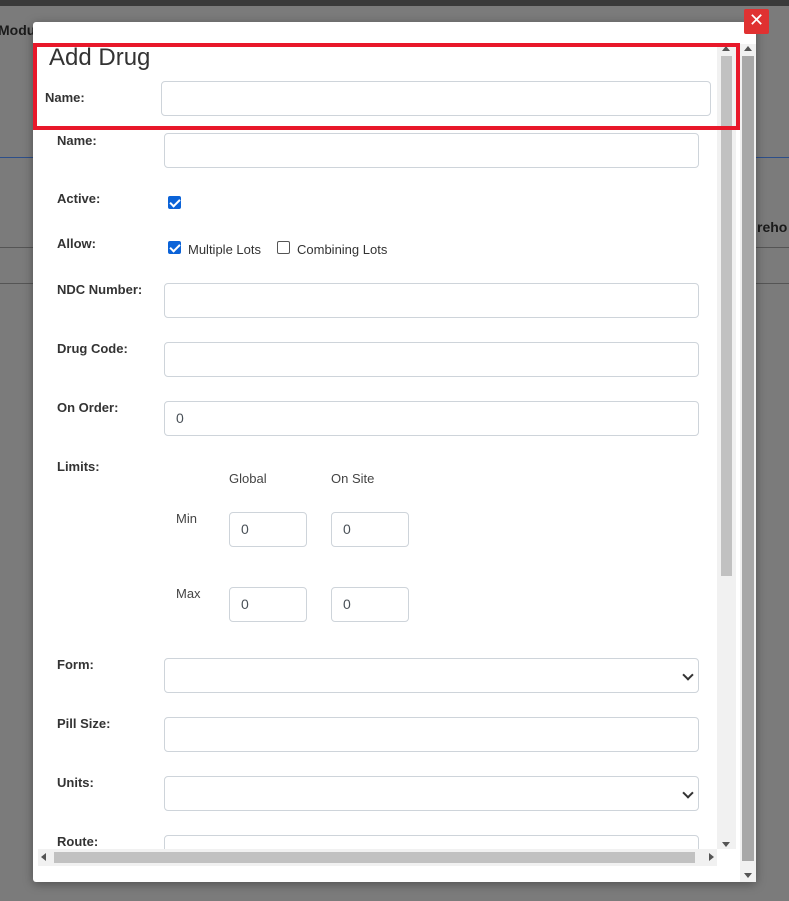 Image resolution: width=789 pixels, height=901 pixels. I want to click on scroll-up-icon, so click(748, 48).